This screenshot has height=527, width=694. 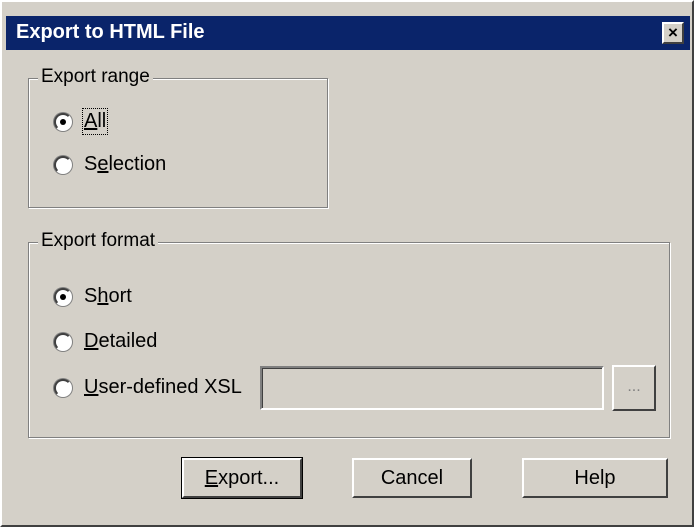 What do you see at coordinates (63, 164) in the screenshot?
I see `range-selection-radio` at bounding box center [63, 164].